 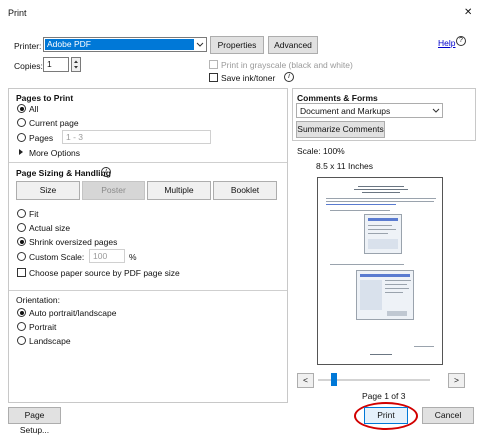 What do you see at coordinates (448, 415) in the screenshot?
I see `cancel-button: Cancel` at bounding box center [448, 415].